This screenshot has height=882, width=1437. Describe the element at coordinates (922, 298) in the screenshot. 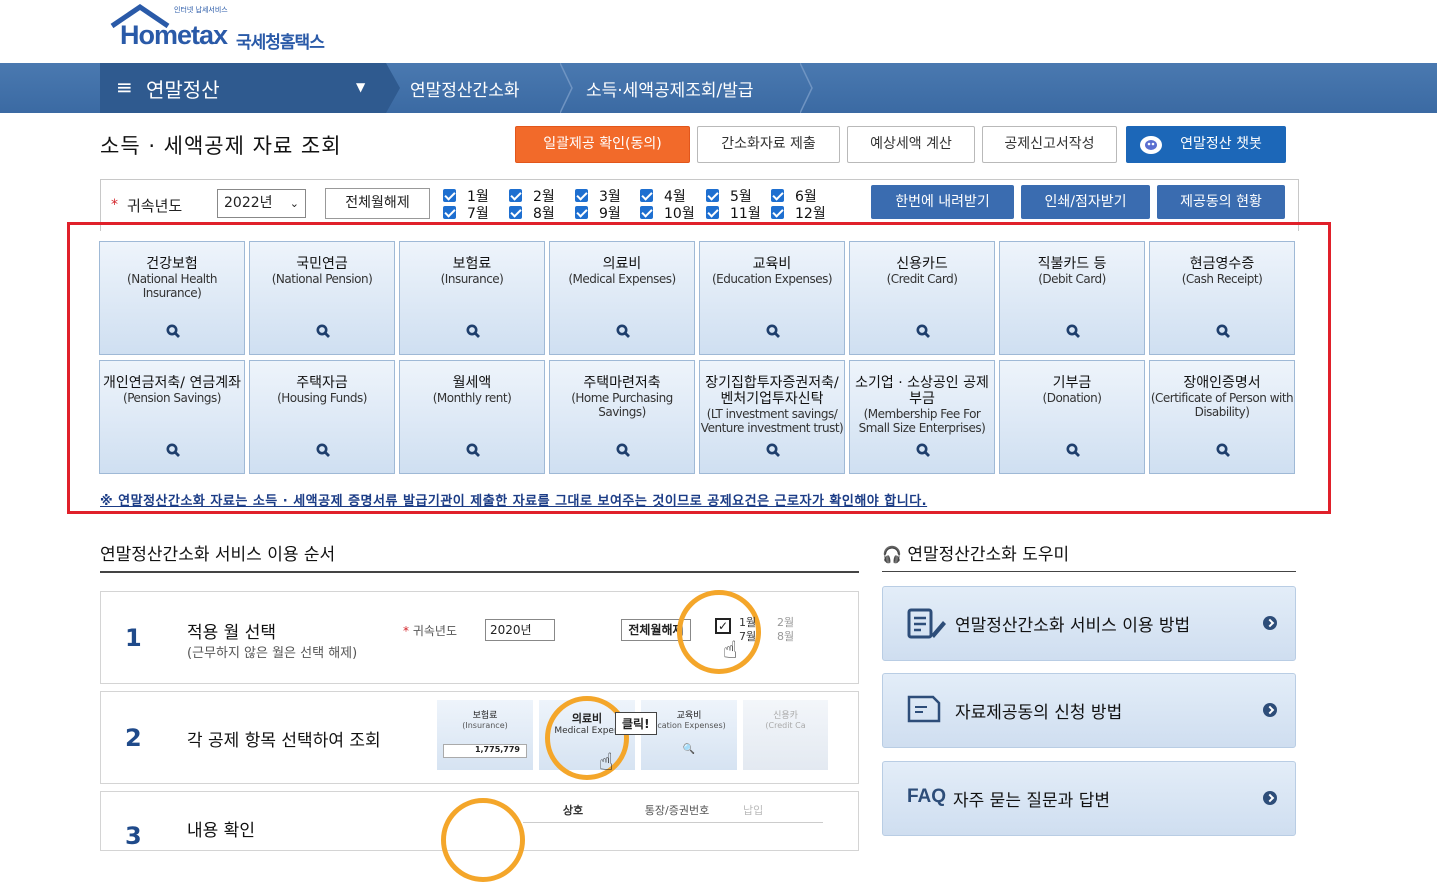

I see `category-card: 신용카드 (Credit Card)` at that location.